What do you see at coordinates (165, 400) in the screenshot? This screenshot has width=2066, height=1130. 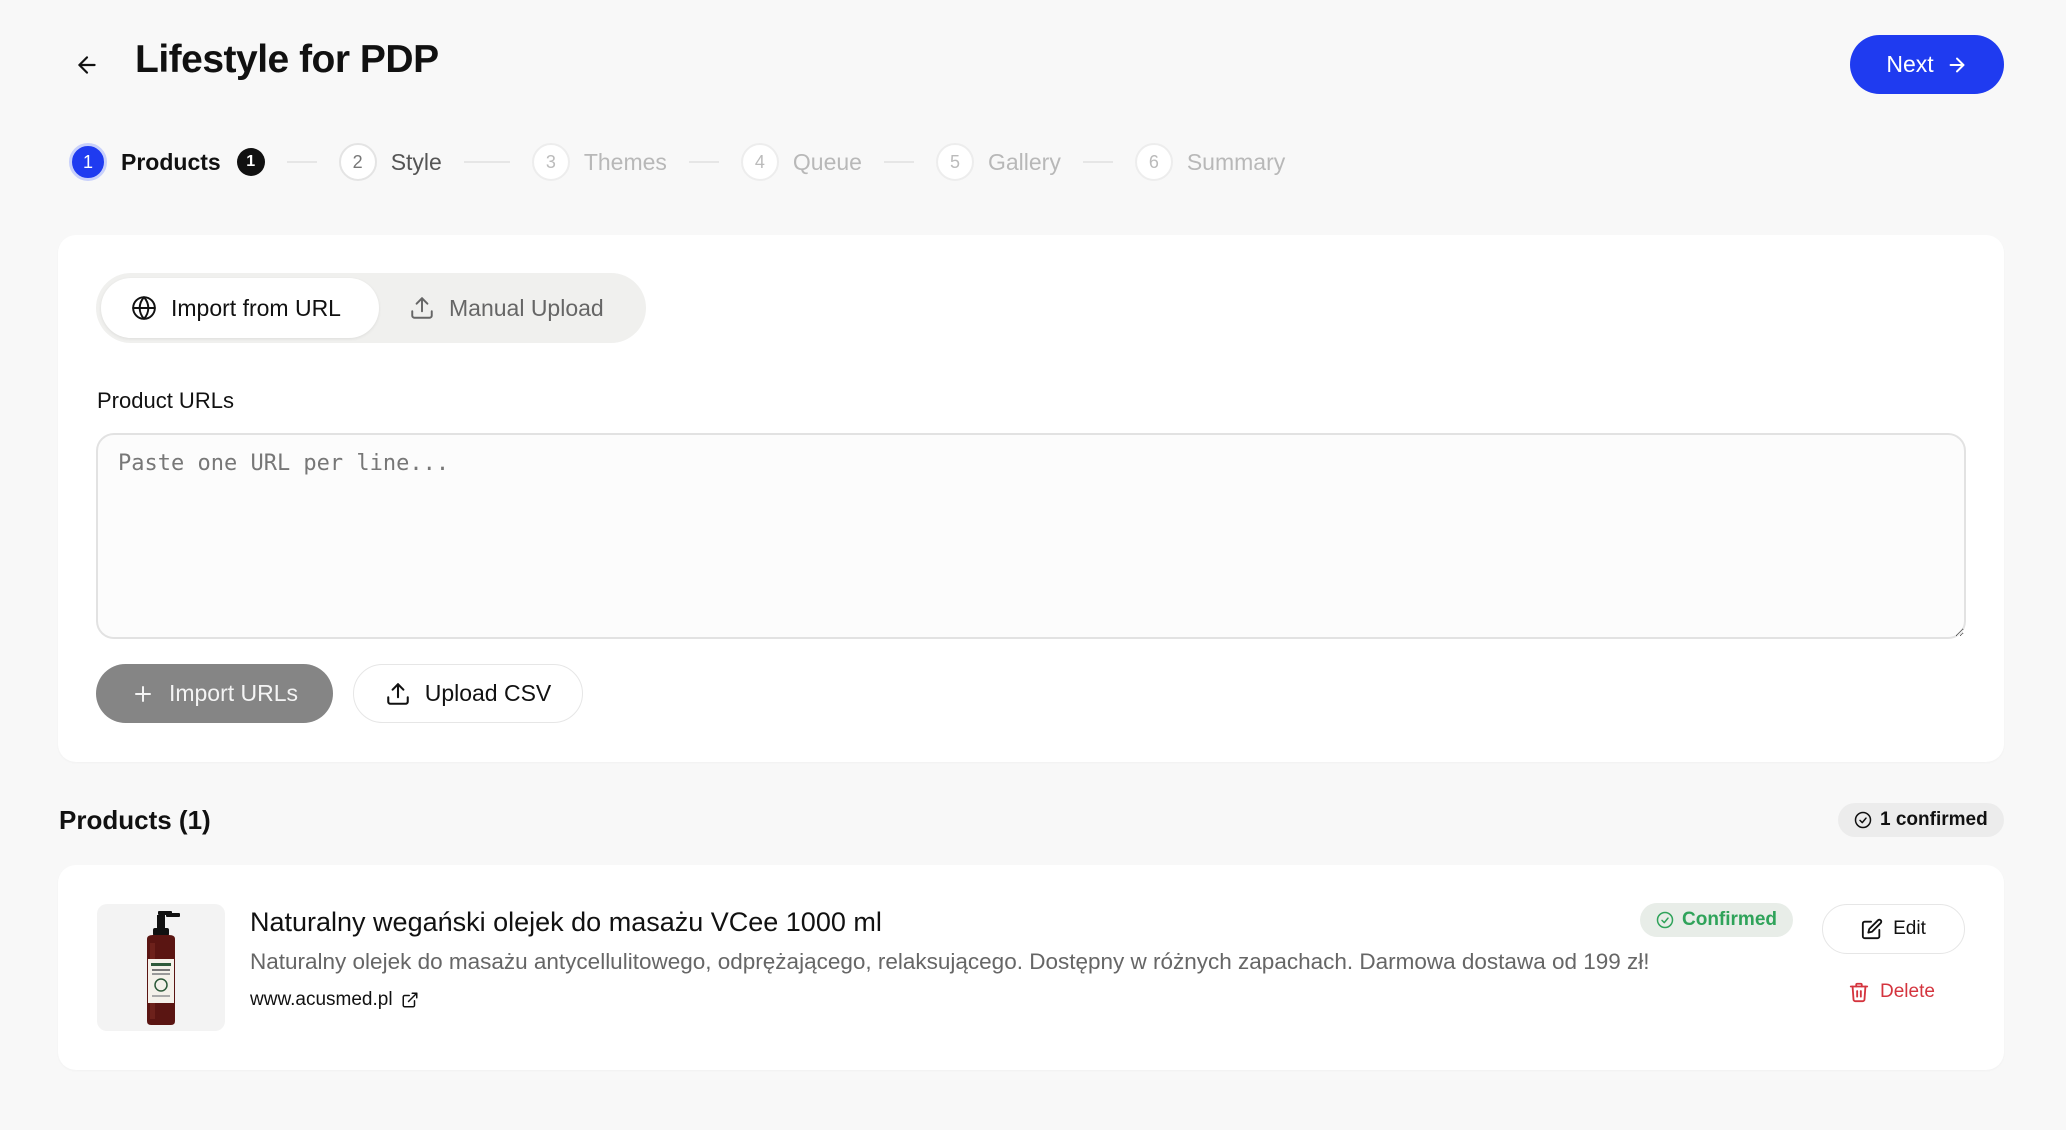 I see `product-urls-label: Product URLs` at bounding box center [165, 400].